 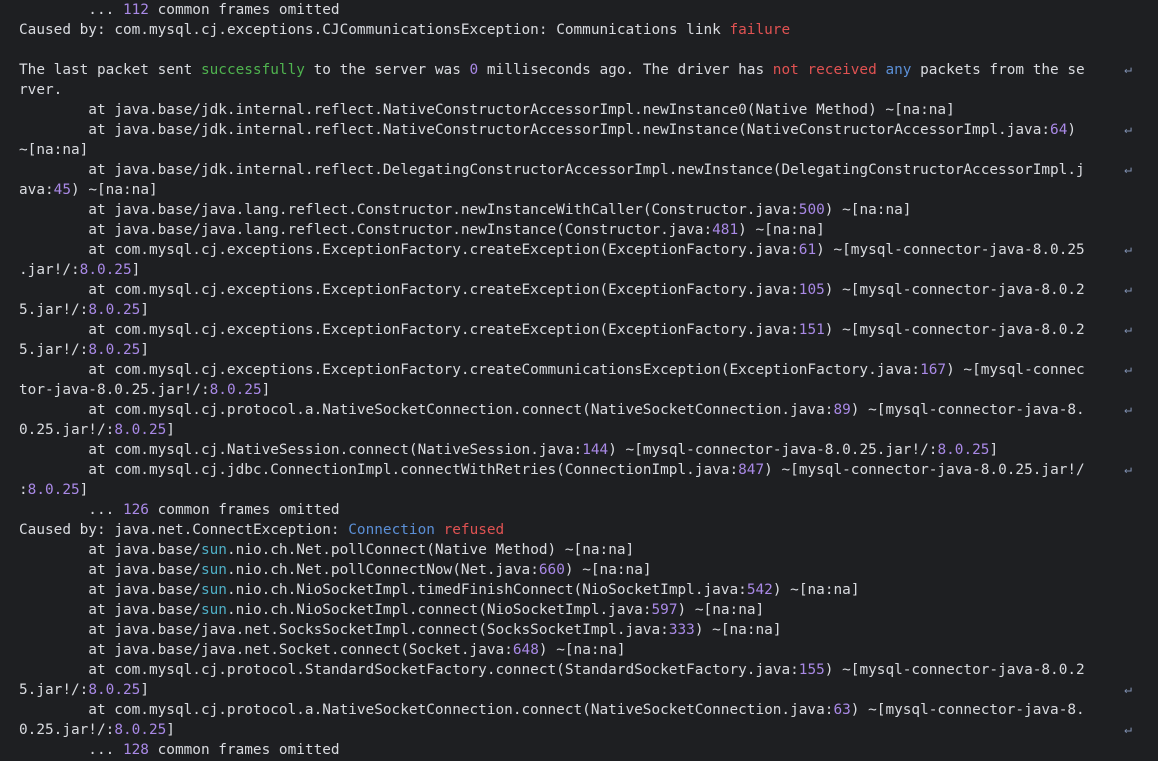 What do you see at coordinates (811, 210) in the screenshot?
I see `console-text-segment: 500` at bounding box center [811, 210].